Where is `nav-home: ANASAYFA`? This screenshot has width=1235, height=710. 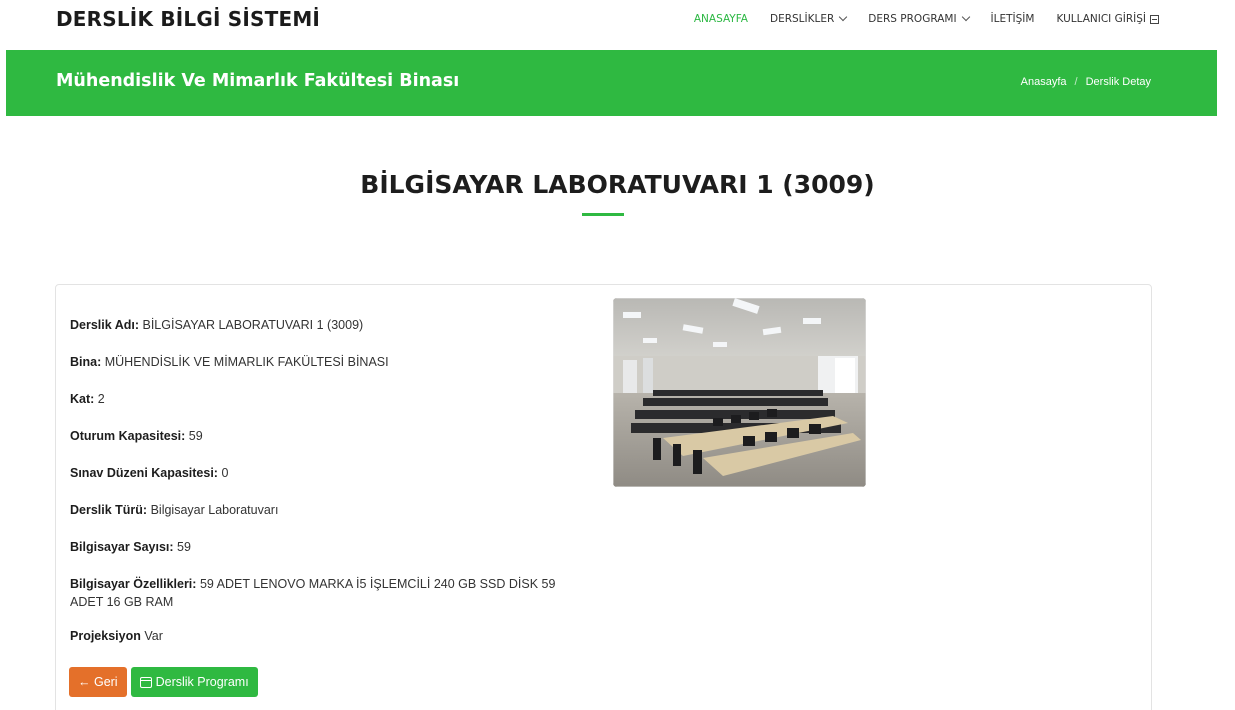 nav-home: ANASAYFA is located at coordinates (721, 19).